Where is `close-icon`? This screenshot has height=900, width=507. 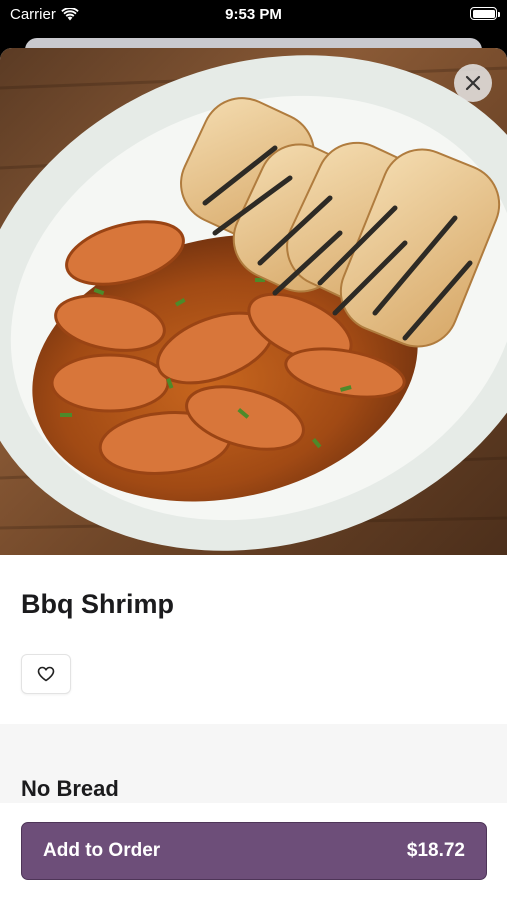
close-icon is located at coordinates (473, 83).